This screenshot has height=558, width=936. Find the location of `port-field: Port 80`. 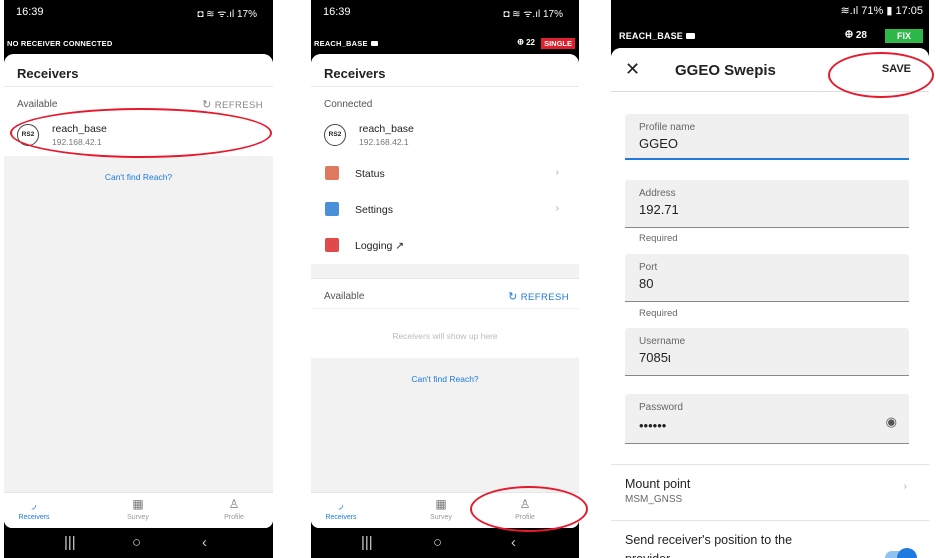

port-field: Port 80 is located at coordinates (767, 278).